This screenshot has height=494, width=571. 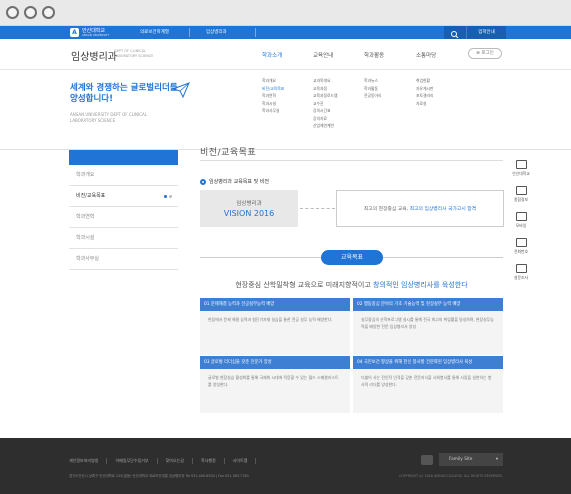 What do you see at coordinates (275, 362) in the screenshot?
I see `goal-card-title: 03 글로벌 리더십을 갖춘 전문가 양성` at bounding box center [275, 362].